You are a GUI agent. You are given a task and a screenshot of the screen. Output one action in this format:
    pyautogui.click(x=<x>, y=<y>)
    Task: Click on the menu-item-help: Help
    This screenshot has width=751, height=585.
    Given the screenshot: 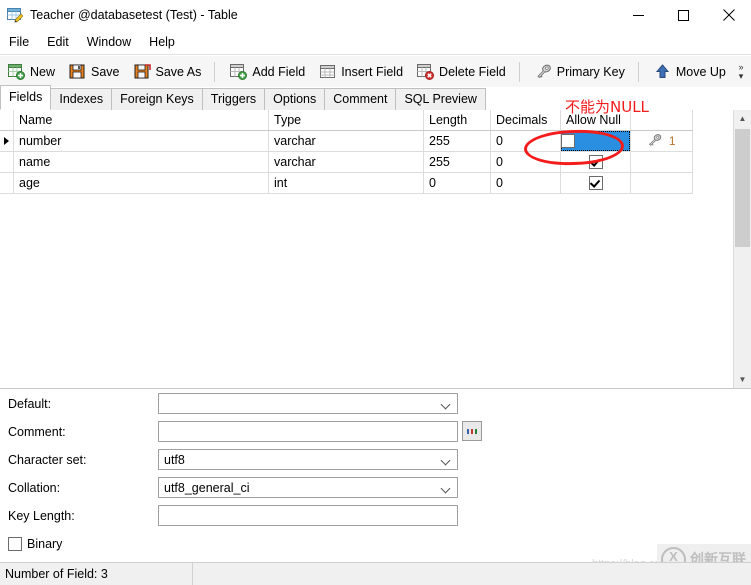 What is the action you would take?
    pyautogui.click(x=162, y=42)
    